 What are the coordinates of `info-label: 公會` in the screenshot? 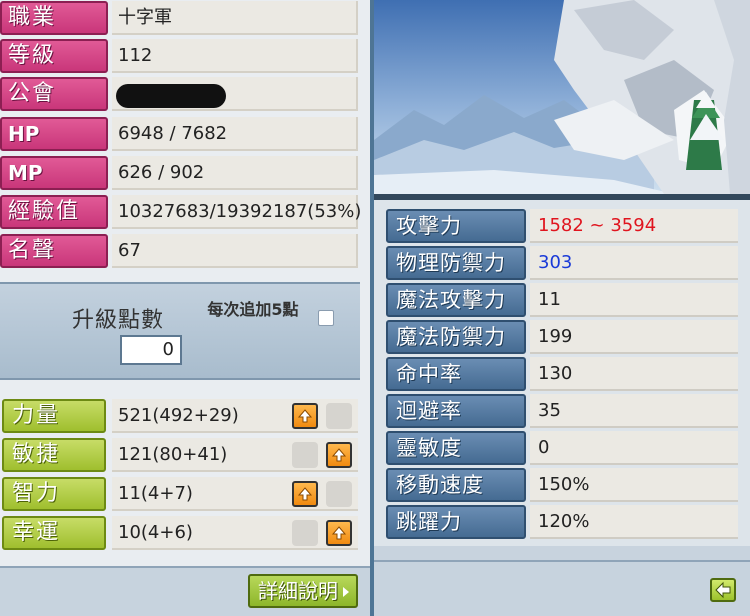 It's located at (54, 94).